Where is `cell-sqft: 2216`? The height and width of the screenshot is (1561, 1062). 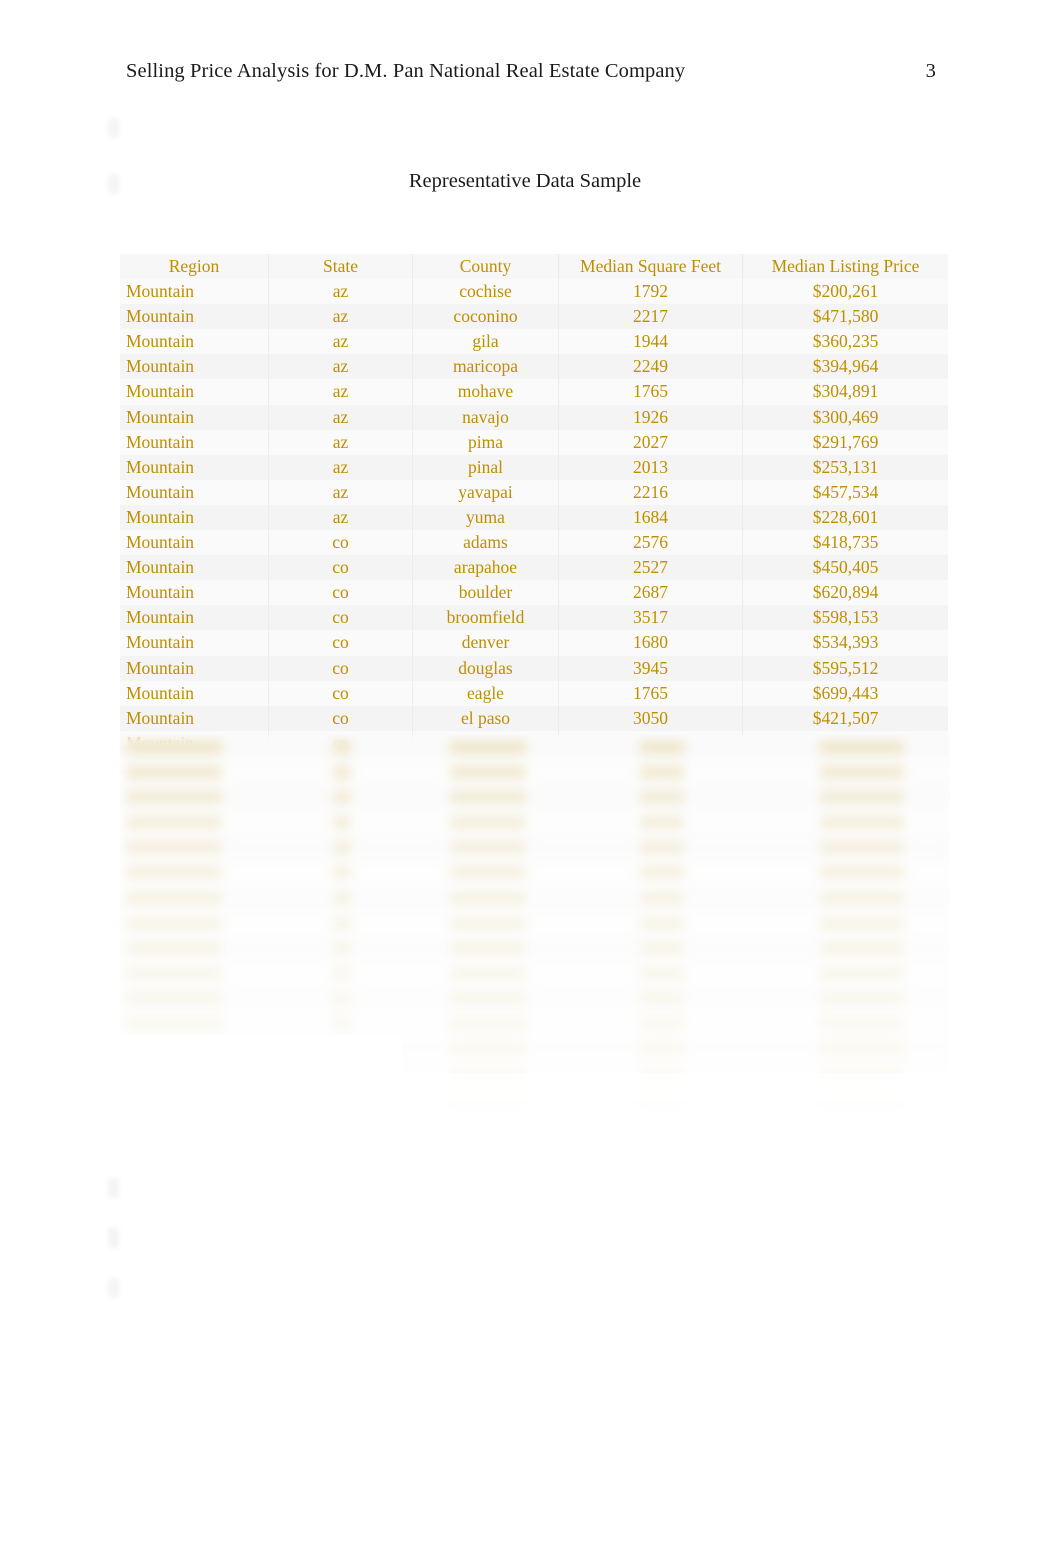 cell-sqft: 2216 is located at coordinates (650, 492).